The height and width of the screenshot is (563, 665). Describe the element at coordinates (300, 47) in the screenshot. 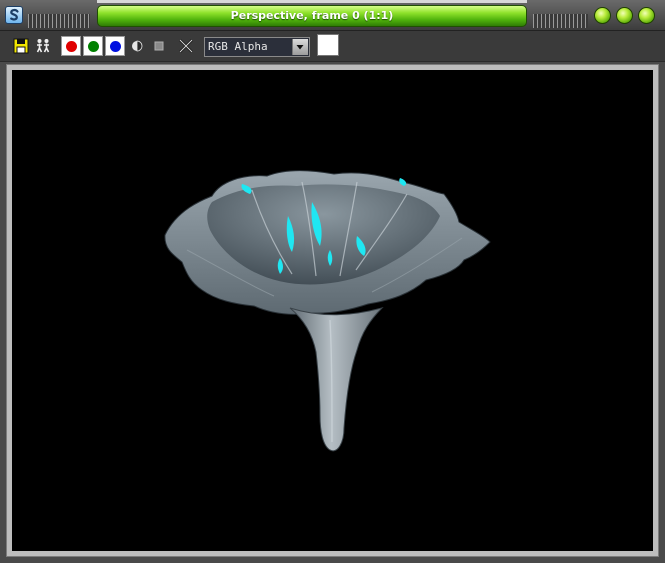

I see `chevron-down-icon` at that location.